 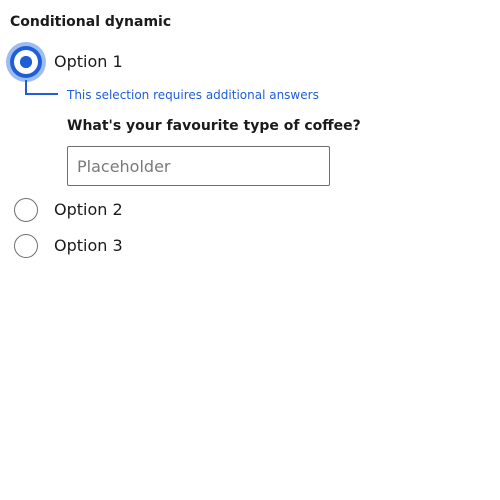 What do you see at coordinates (88, 61) in the screenshot?
I see `radio-option-1-label: Option 1` at bounding box center [88, 61].